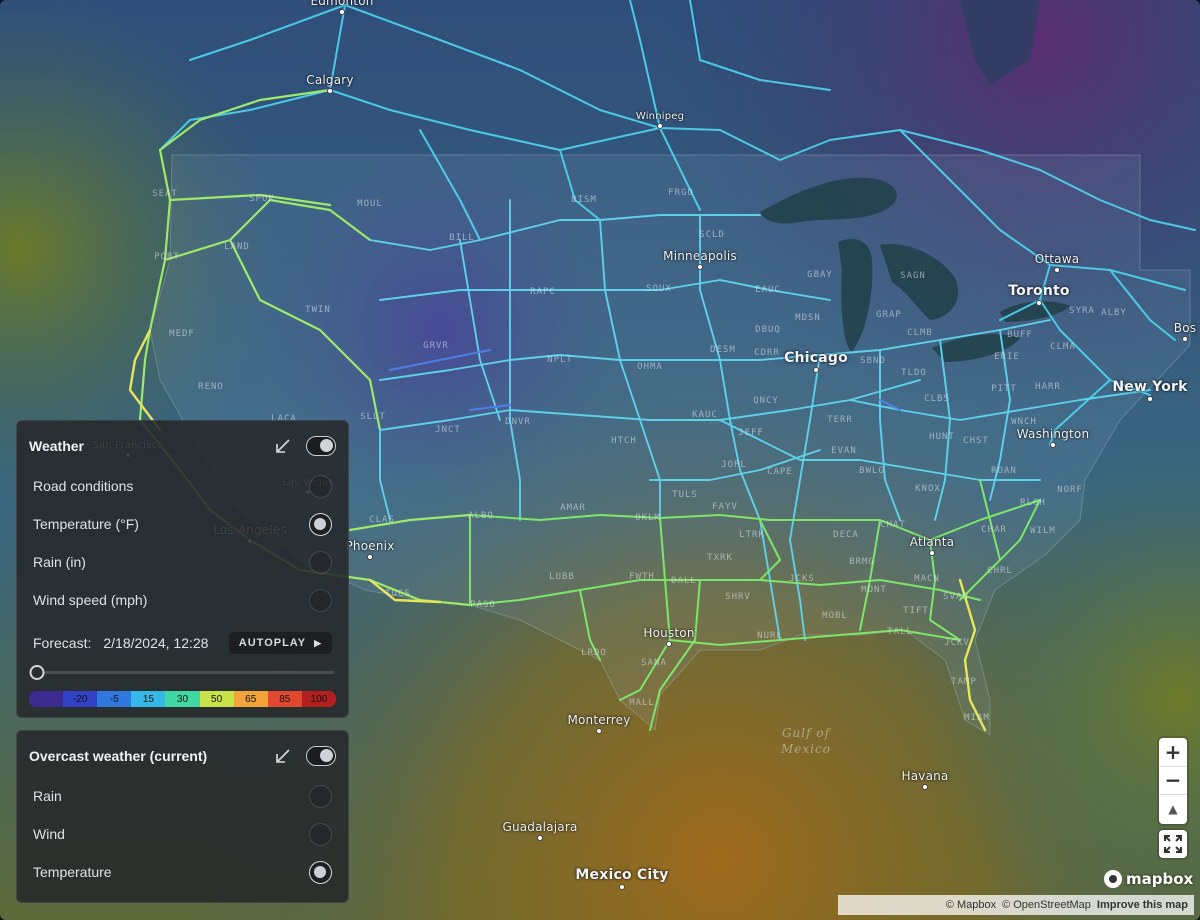 The image size is (1200, 920). Describe the element at coordinates (1057, 259) in the screenshot. I see `city-label: Ottawa` at that location.